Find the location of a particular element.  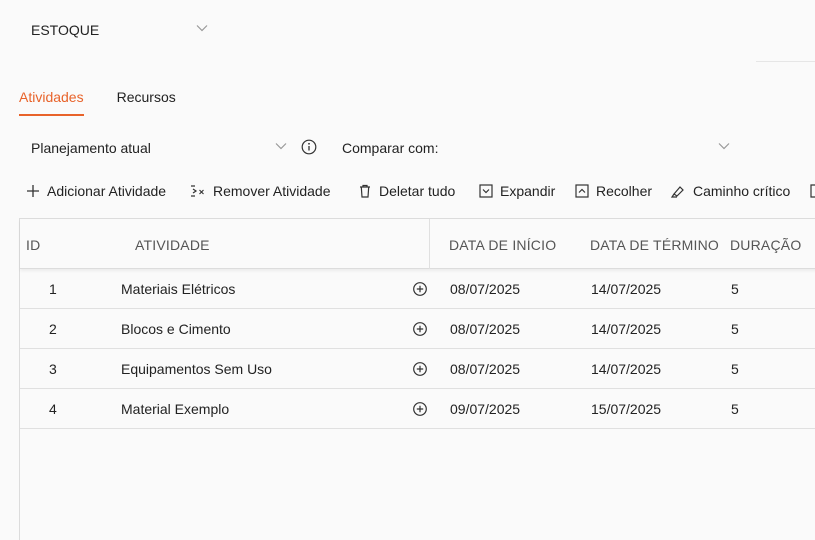

row-activity: Blocos e Cimento is located at coordinates (176, 329).